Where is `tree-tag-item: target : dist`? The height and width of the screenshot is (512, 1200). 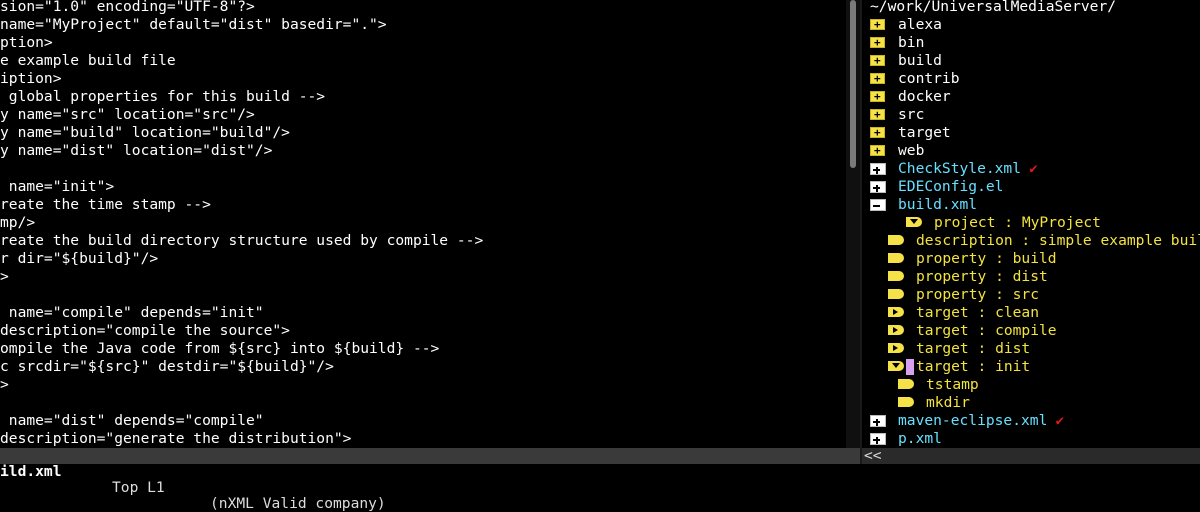 tree-tag-item: target : dist is located at coordinates (1031, 349).